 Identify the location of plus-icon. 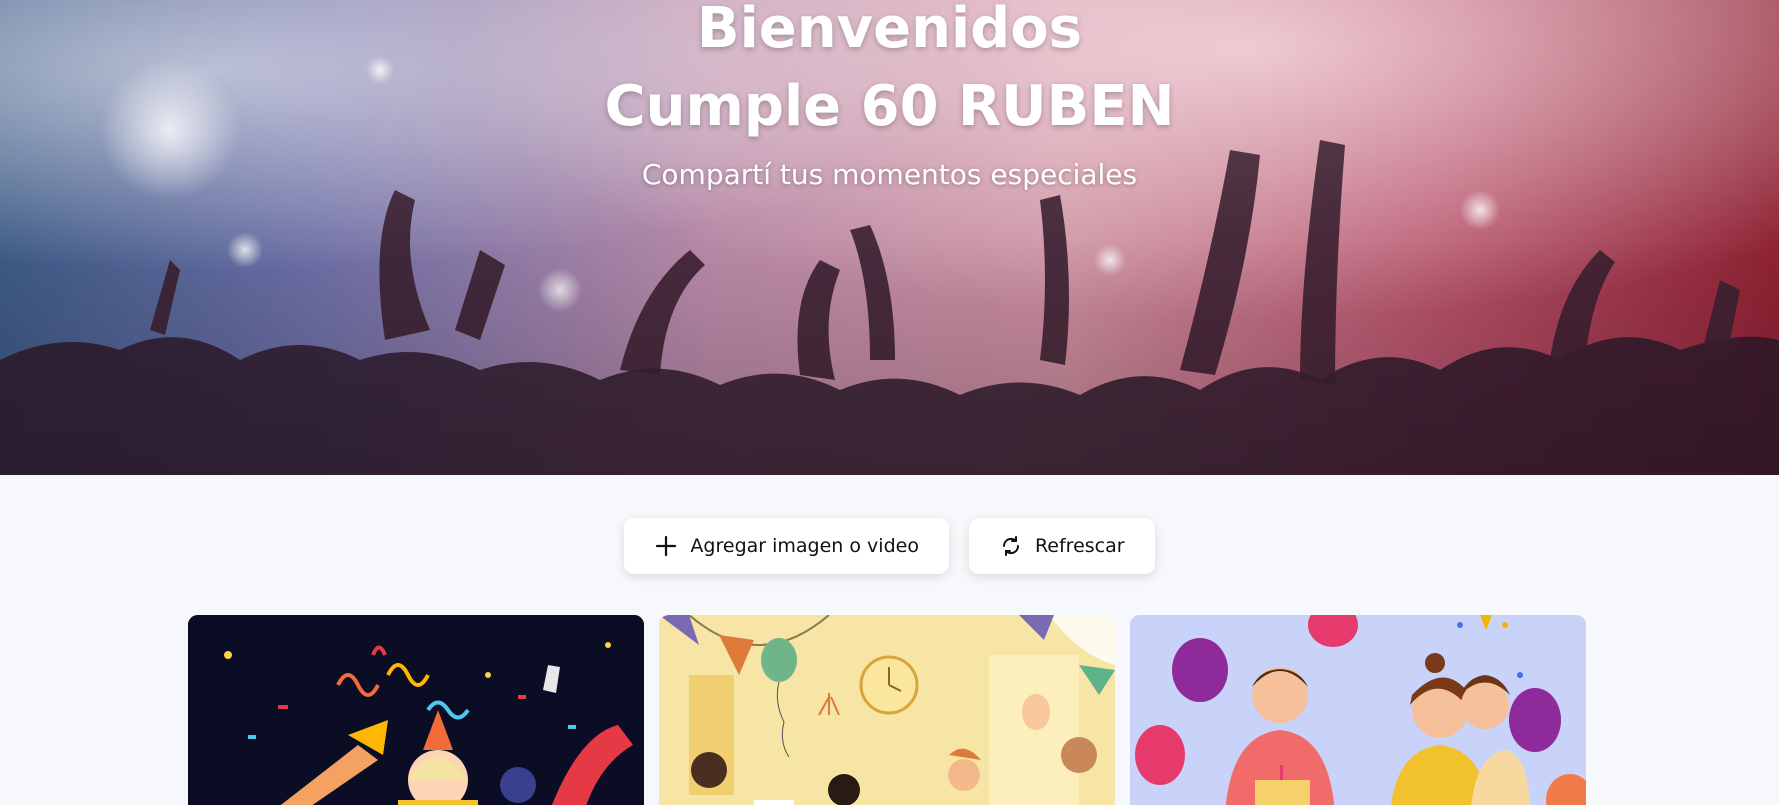
(666, 546).